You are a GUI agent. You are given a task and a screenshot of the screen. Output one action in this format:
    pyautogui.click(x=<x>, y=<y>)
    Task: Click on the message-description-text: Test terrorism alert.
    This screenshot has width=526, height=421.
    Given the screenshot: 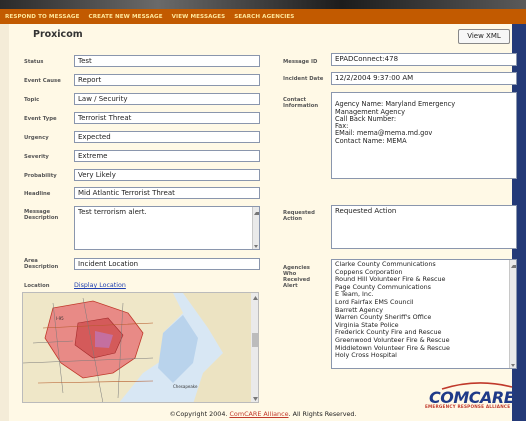 What is the action you would take?
    pyautogui.click(x=112, y=212)
    